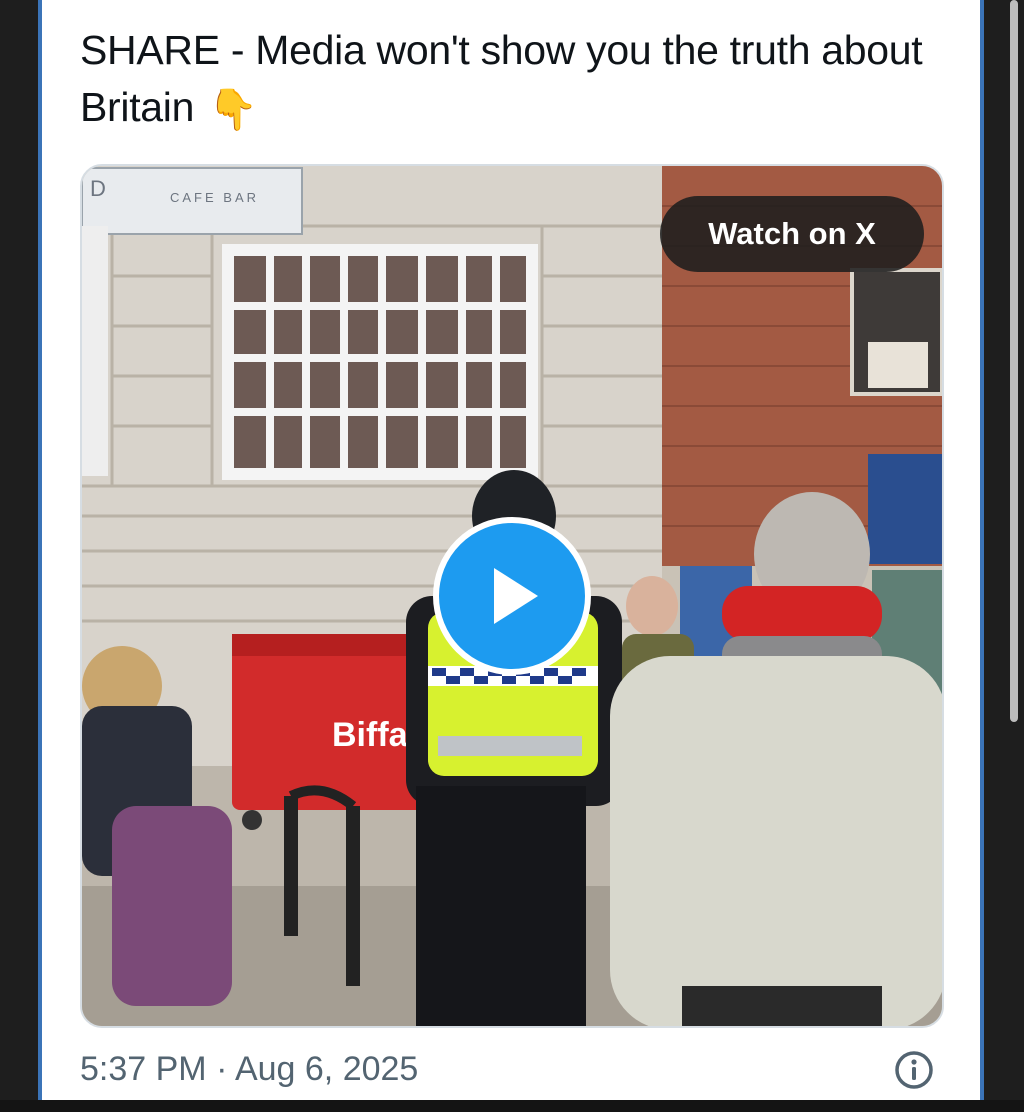  I want to click on sign-letter: D, so click(98, 188).